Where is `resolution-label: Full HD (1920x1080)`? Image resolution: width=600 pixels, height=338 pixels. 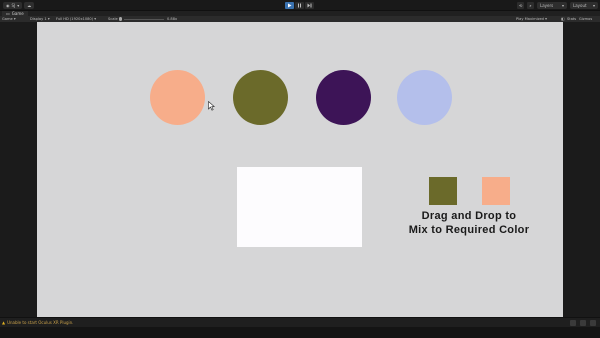 resolution-label: Full HD (1920x1080) is located at coordinates (75, 19).